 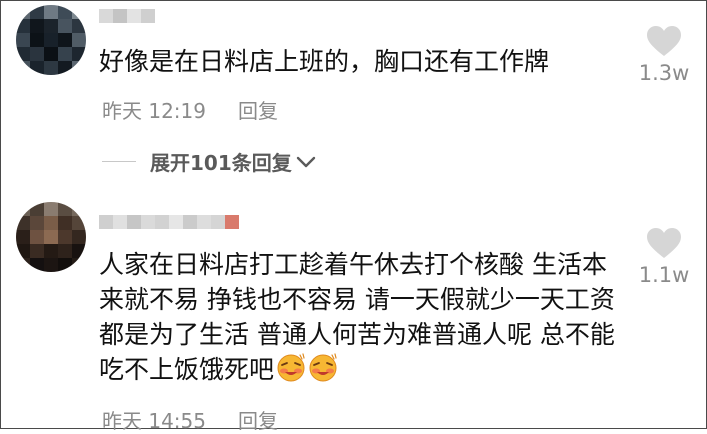 I want to click on like-count: 1.1w, so click(x=664, y=275).